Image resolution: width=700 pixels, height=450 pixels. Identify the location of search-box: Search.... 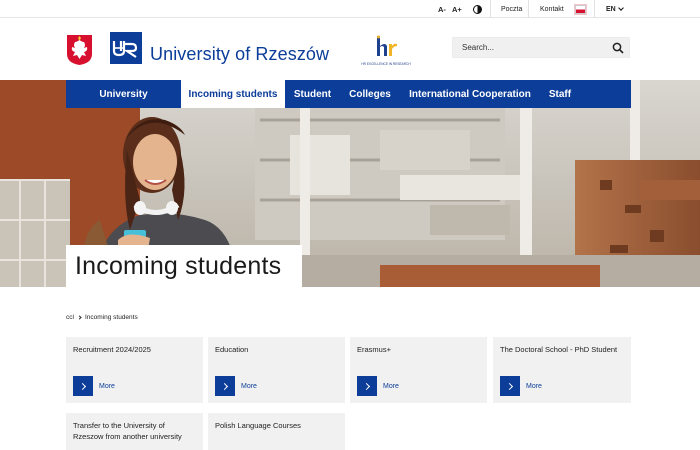
(541, 47).